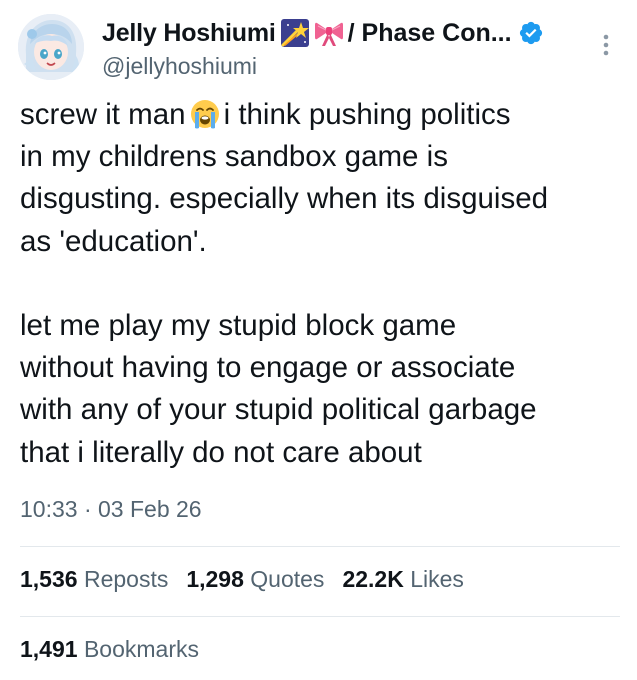 The width and height of the screenshot is (637, 680). What do you see at coordinates (606, 45) in the screenshot?
I see `more-options-icon` at bounding box center [606, 45].